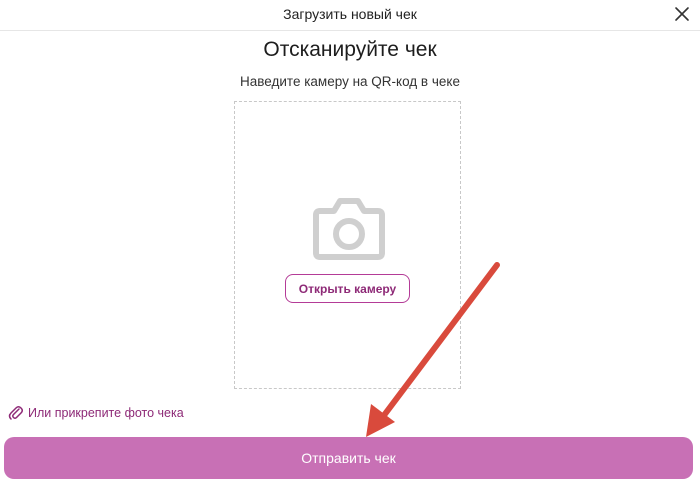 The height and width of the screenshot is (486, 700). Describe the element at coordinates (347, 288) in the screenshot. I see `open-camera-button: Открыть камеру` at that location.